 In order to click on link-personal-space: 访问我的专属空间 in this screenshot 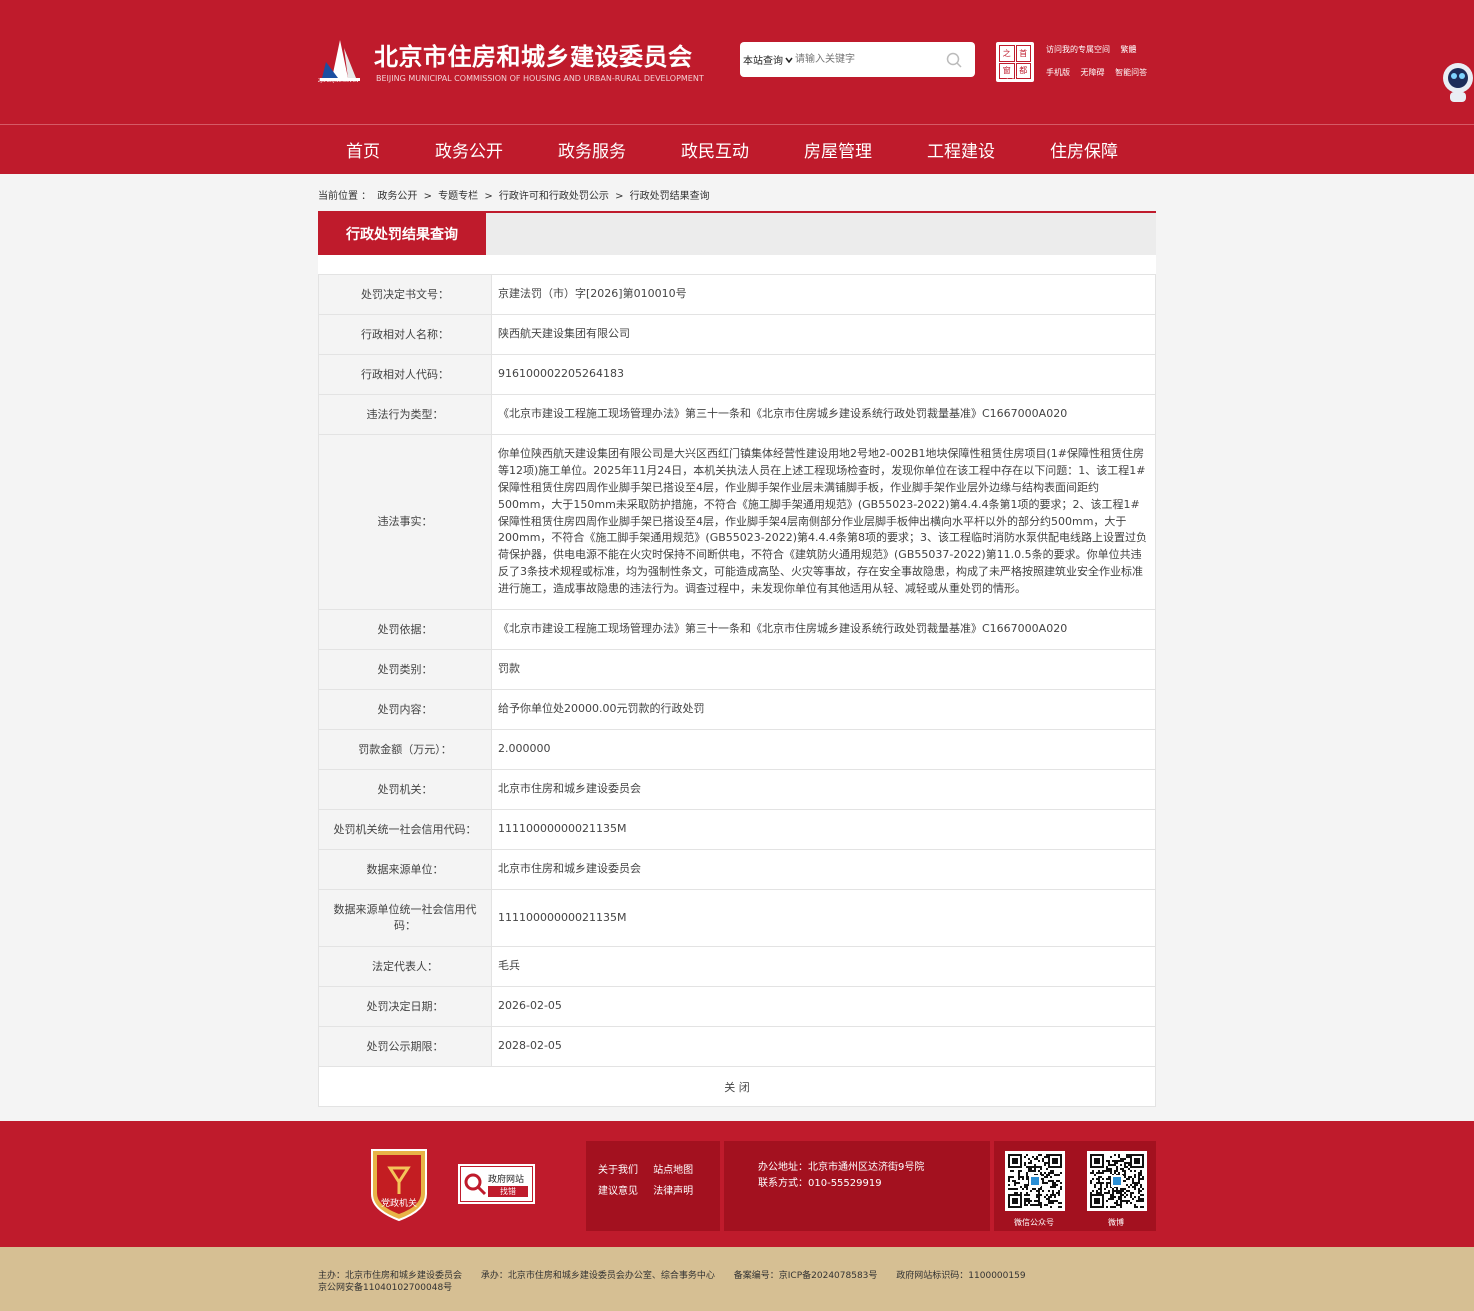, I will do `click(1078, 49)`.